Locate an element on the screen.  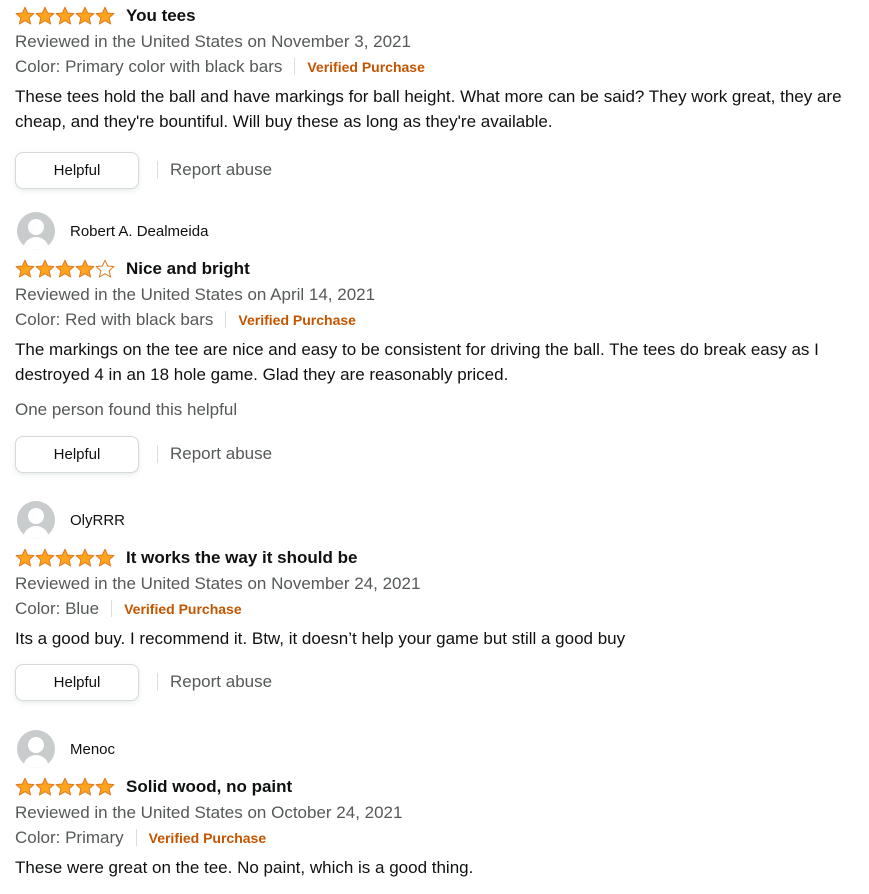
helpful-vote-count: One person found this helpful is located at coordinates (126, 409).